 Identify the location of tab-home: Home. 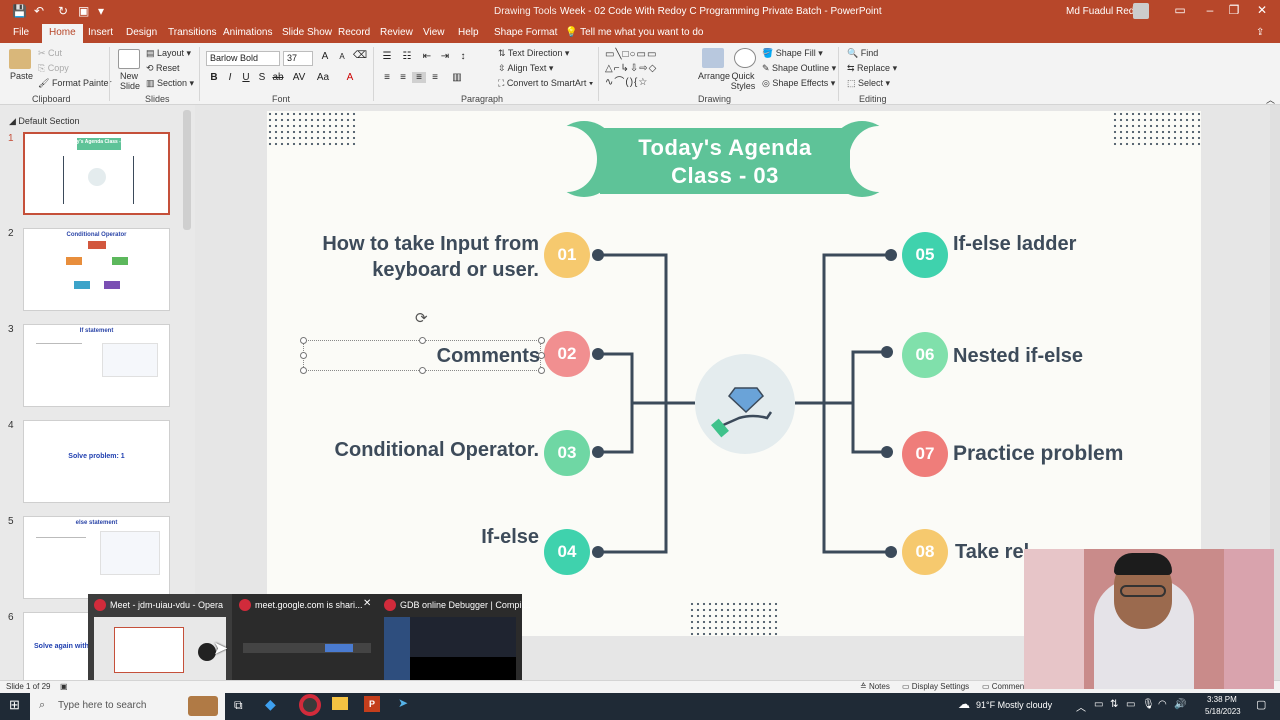
(62, 33).